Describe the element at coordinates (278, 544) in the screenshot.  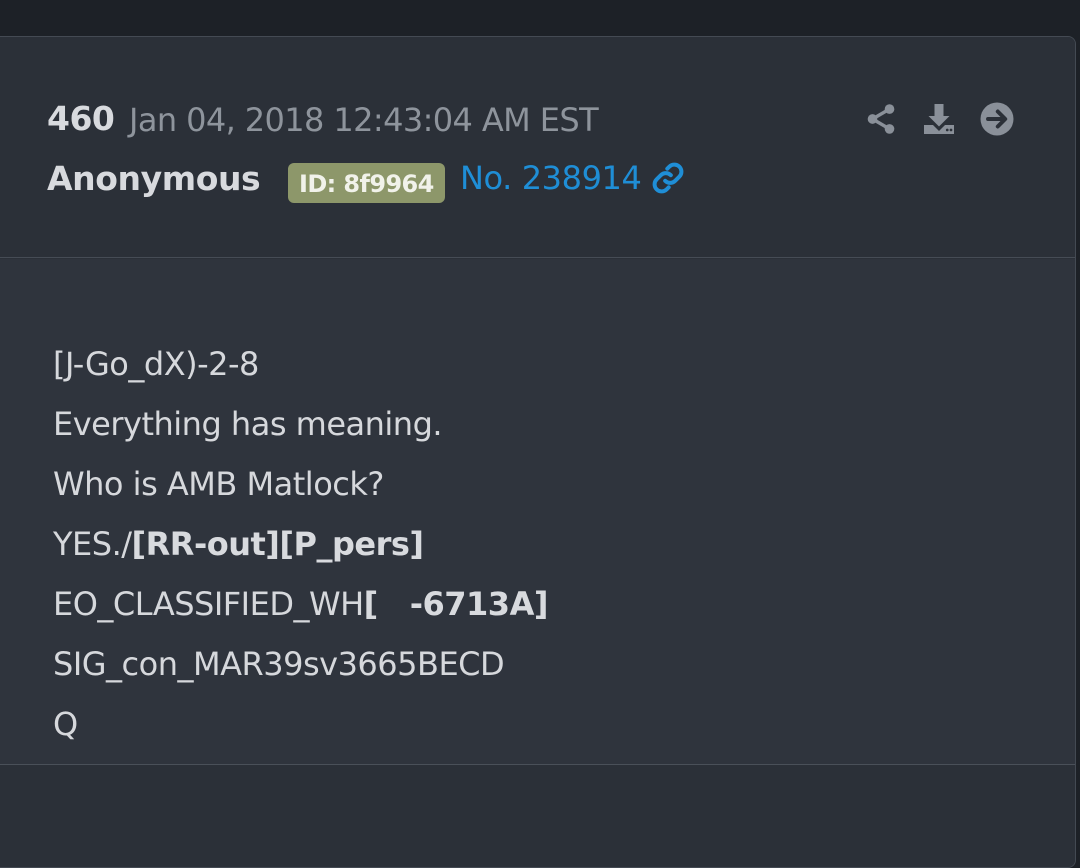
I see `message-bold-text: [RR-out][P_pers]` at that location.